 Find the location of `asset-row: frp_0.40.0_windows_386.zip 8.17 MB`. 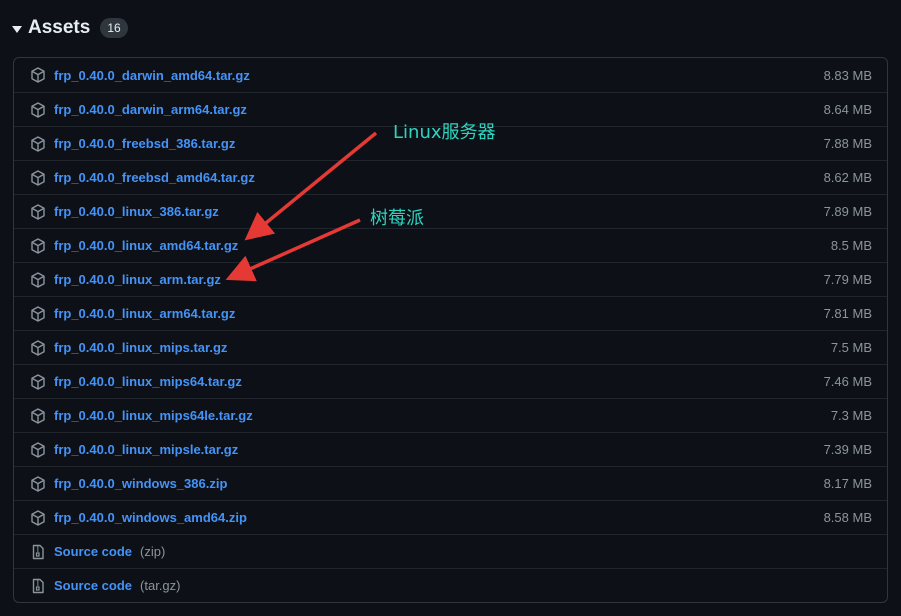

asset-row: frp_0.40.0_windows_386.zip 8.17 MB is located at coordinates (450, 483).